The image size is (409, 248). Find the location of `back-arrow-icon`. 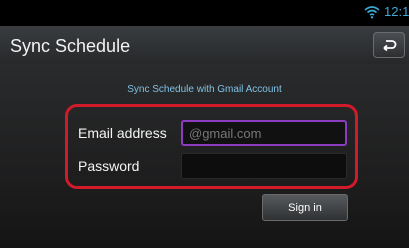

back-arrow-icon is located at coordinates (390, 45).